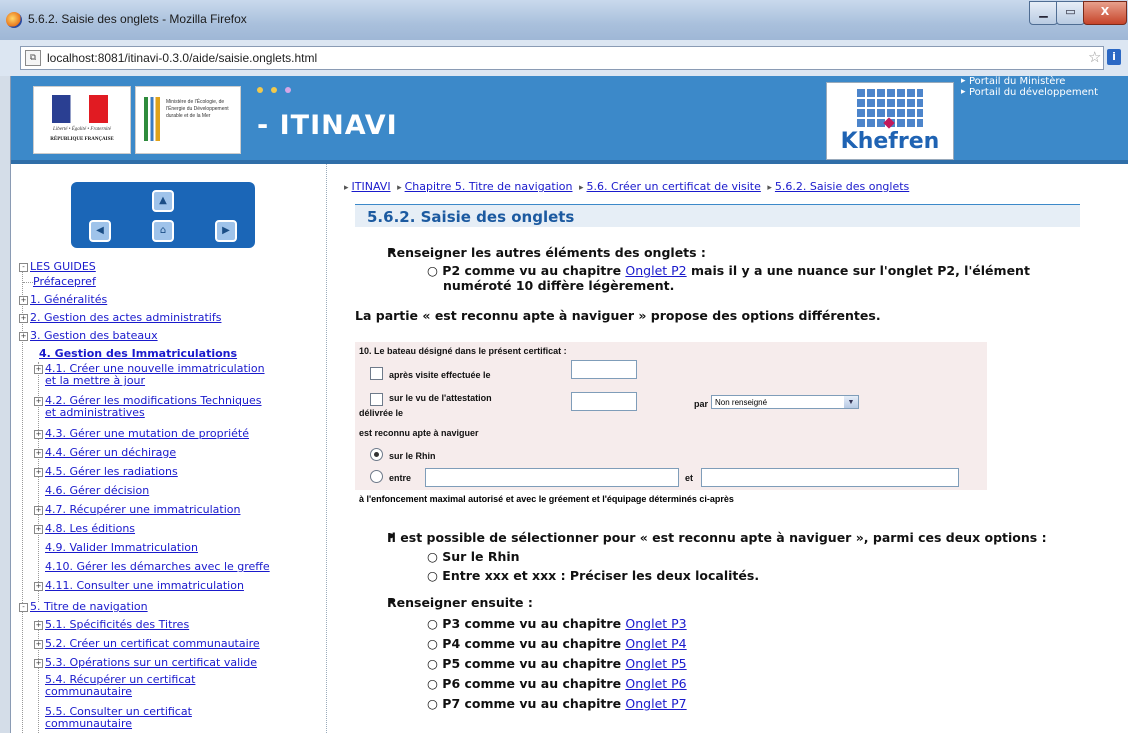  I want to click on onglet-p7-link: Onglet P7, so click(655, 703).